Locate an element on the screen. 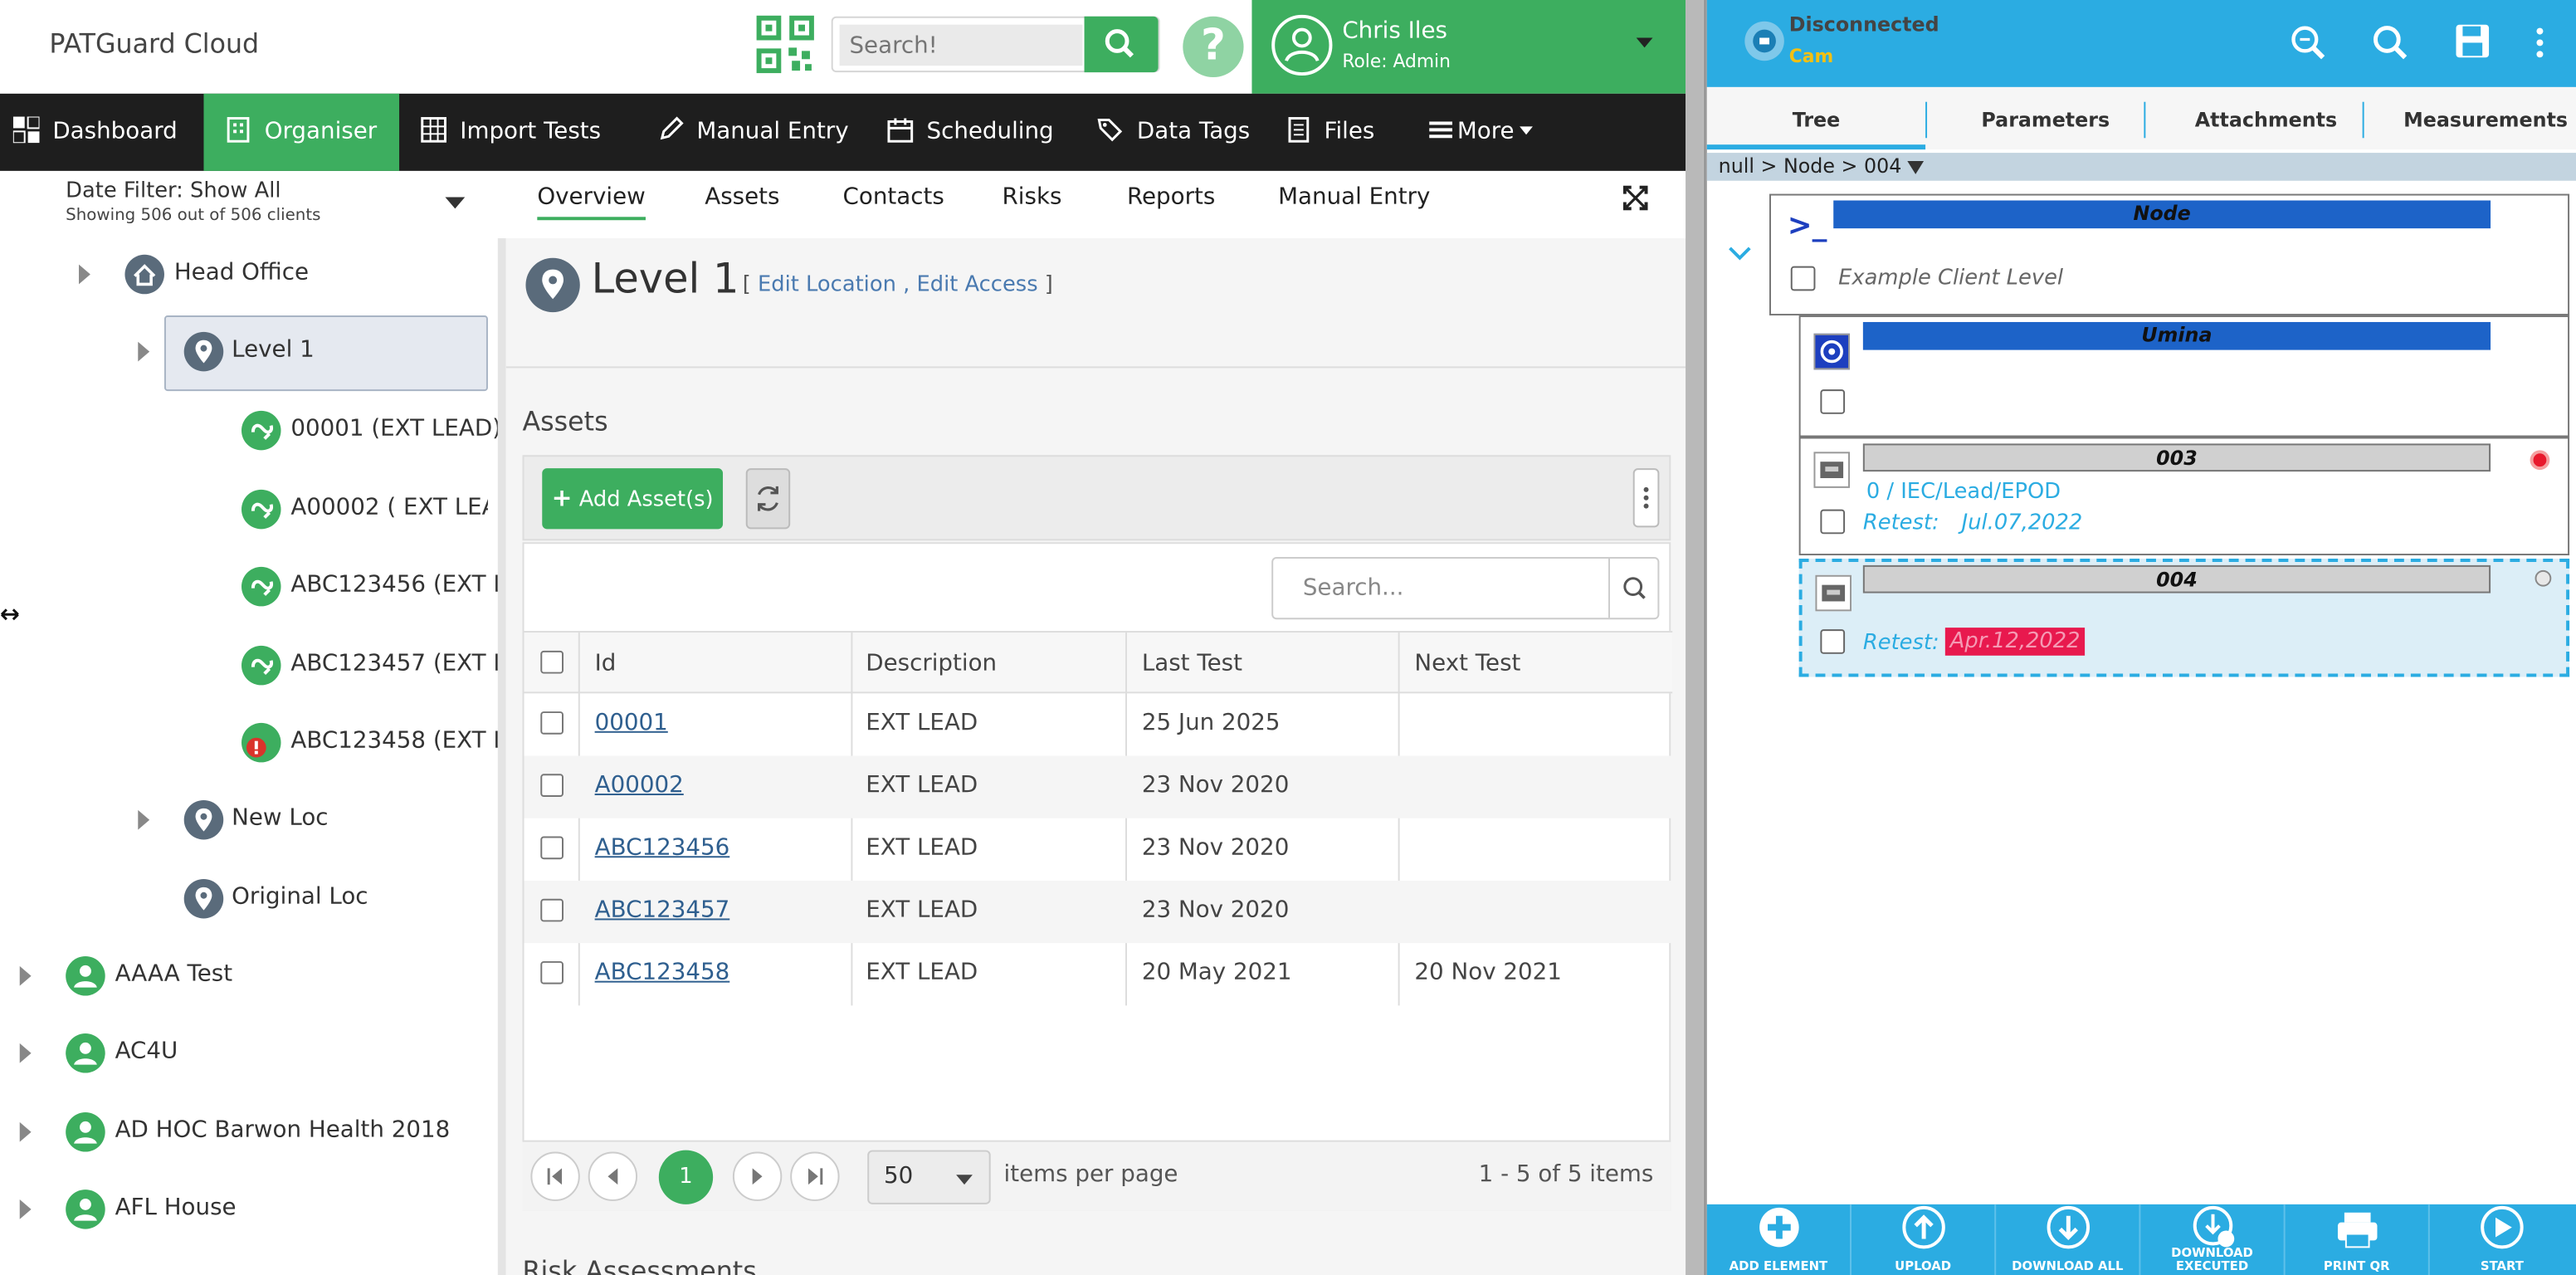  start-button: START is located at coordinates (2502, 1239).